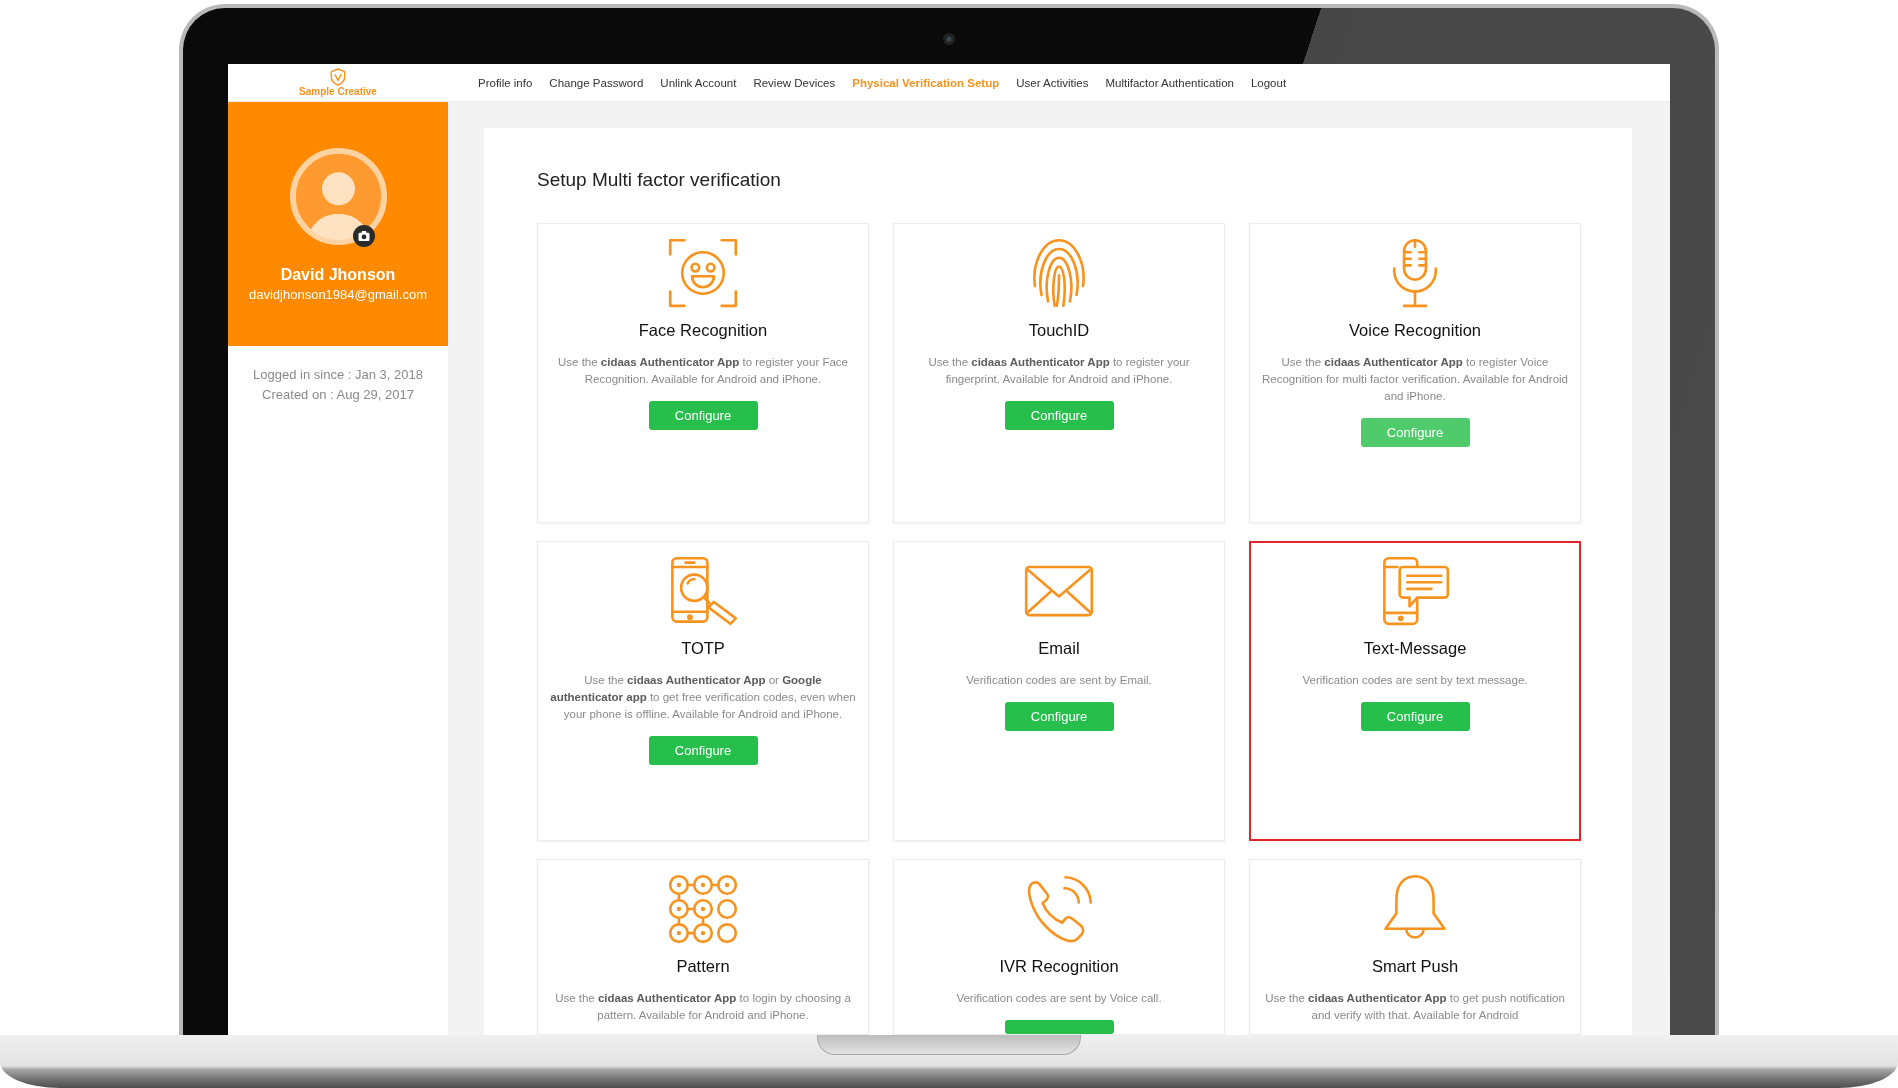  Describe the element at coordinates (703, 966) in the screenshot. I see `card-title: Pattern` at that location.